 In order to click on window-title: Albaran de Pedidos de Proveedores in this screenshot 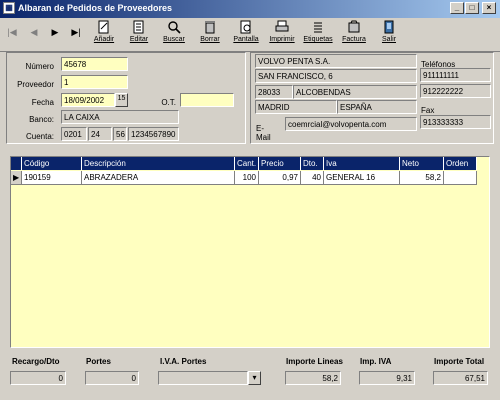, I will do `click(95, 8)`.